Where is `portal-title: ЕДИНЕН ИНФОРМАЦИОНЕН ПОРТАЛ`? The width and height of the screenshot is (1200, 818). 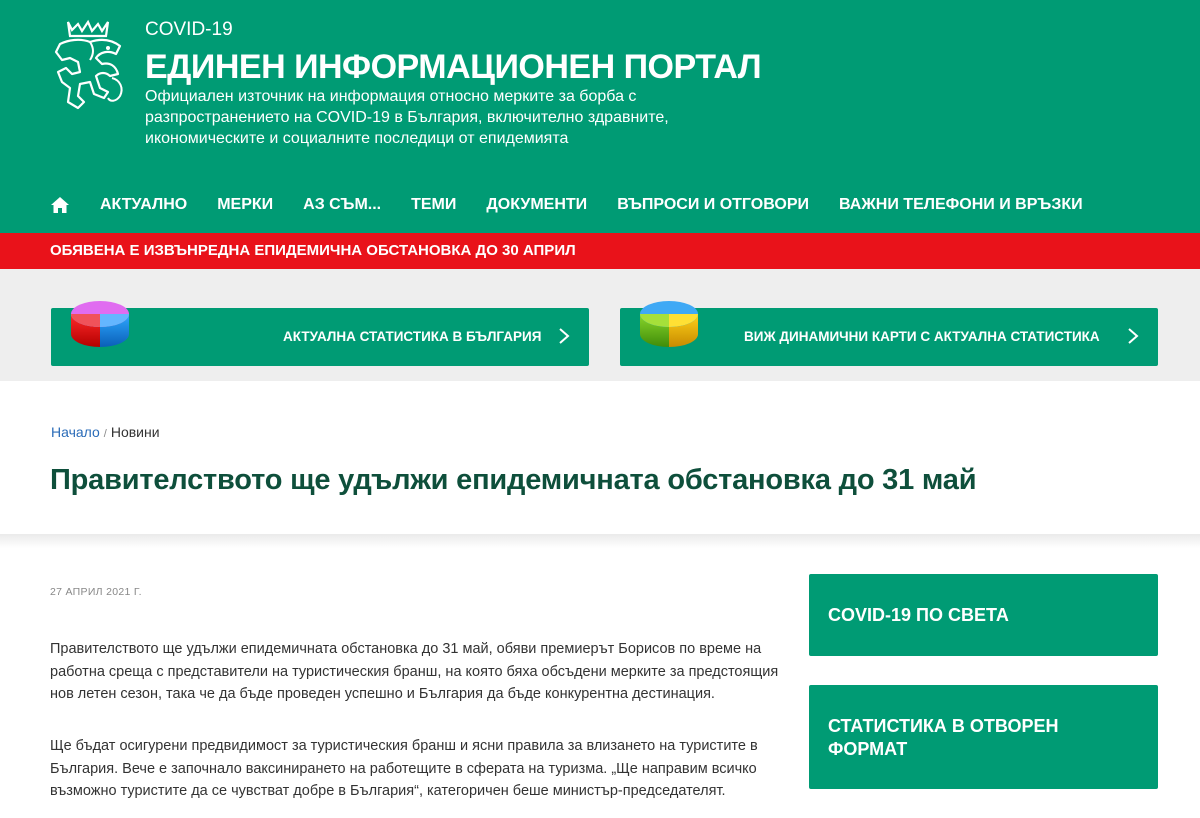
portal-title: ЕДИНЕН ИНФОРМАЦИОНЕН ПОРТАЛ is located at coordinates (453, 67).